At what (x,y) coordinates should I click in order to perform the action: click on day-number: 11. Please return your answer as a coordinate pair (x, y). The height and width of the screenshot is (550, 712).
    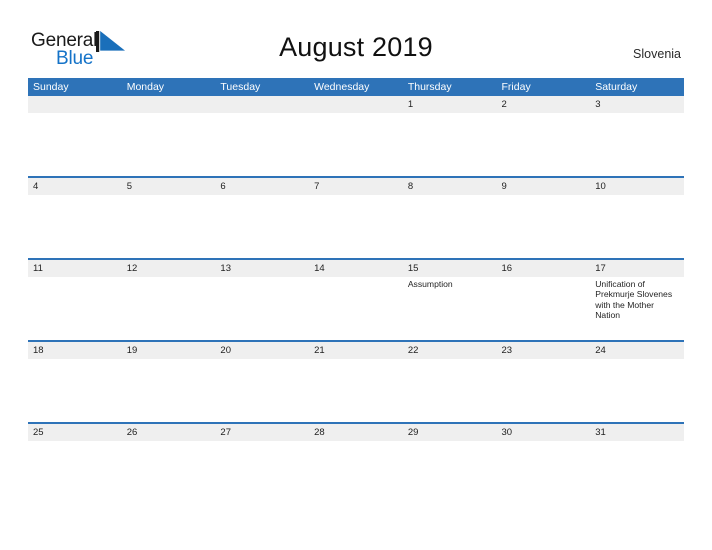
    Looking at the image, I should click on (75, 268).